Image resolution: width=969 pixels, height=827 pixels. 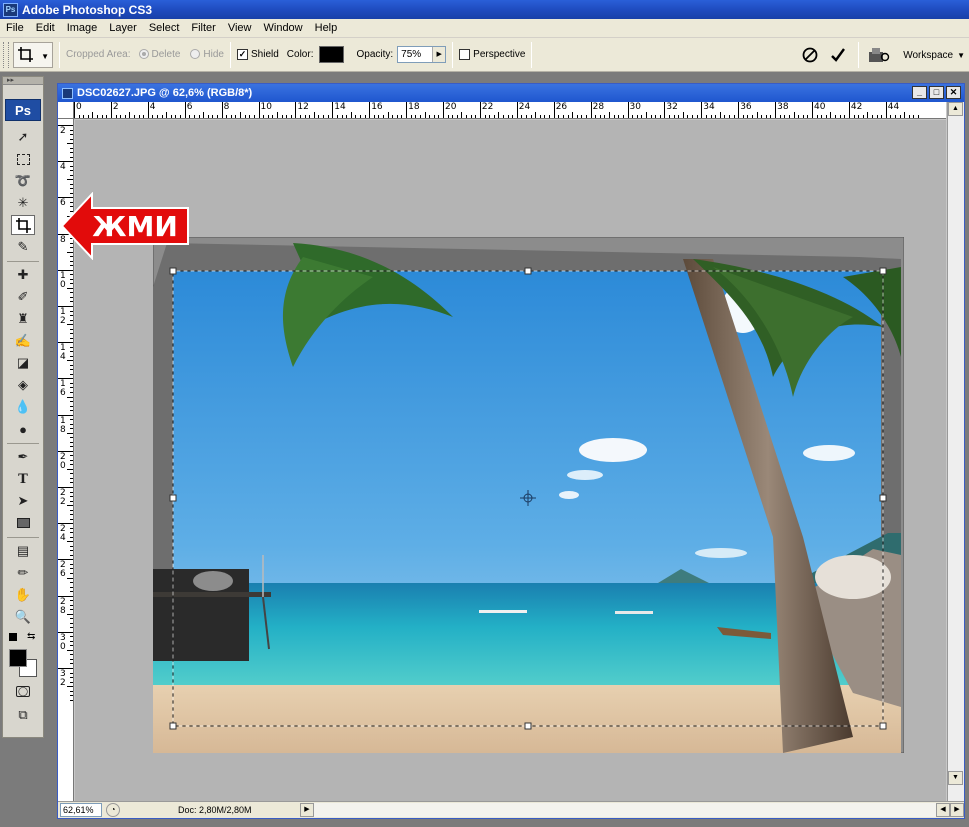 I want to click on document-title-bar: DSC02627.JPG @ 62,6% (RGB/8*) _ □ ✕, so click(x=511, y=93).